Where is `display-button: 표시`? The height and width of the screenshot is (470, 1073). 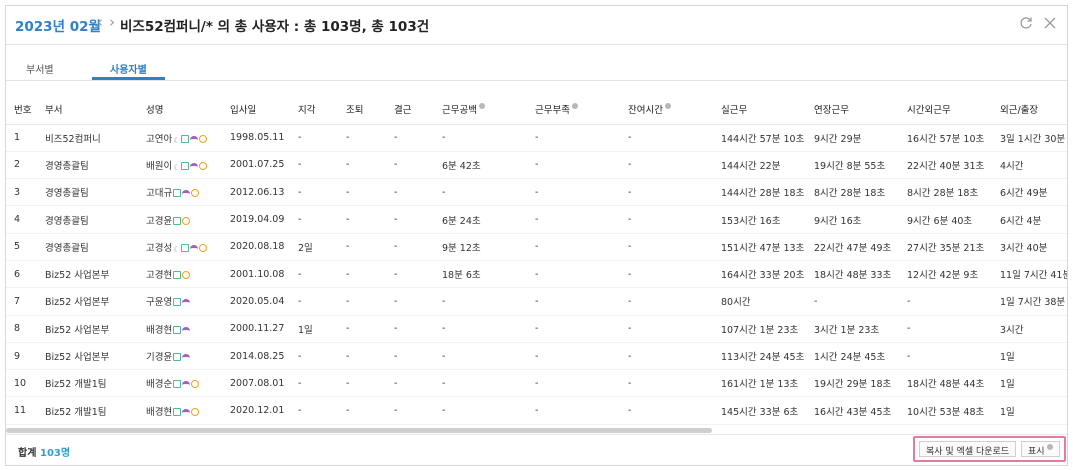
display-button: 표시 is located at coordinates (1040, 449).